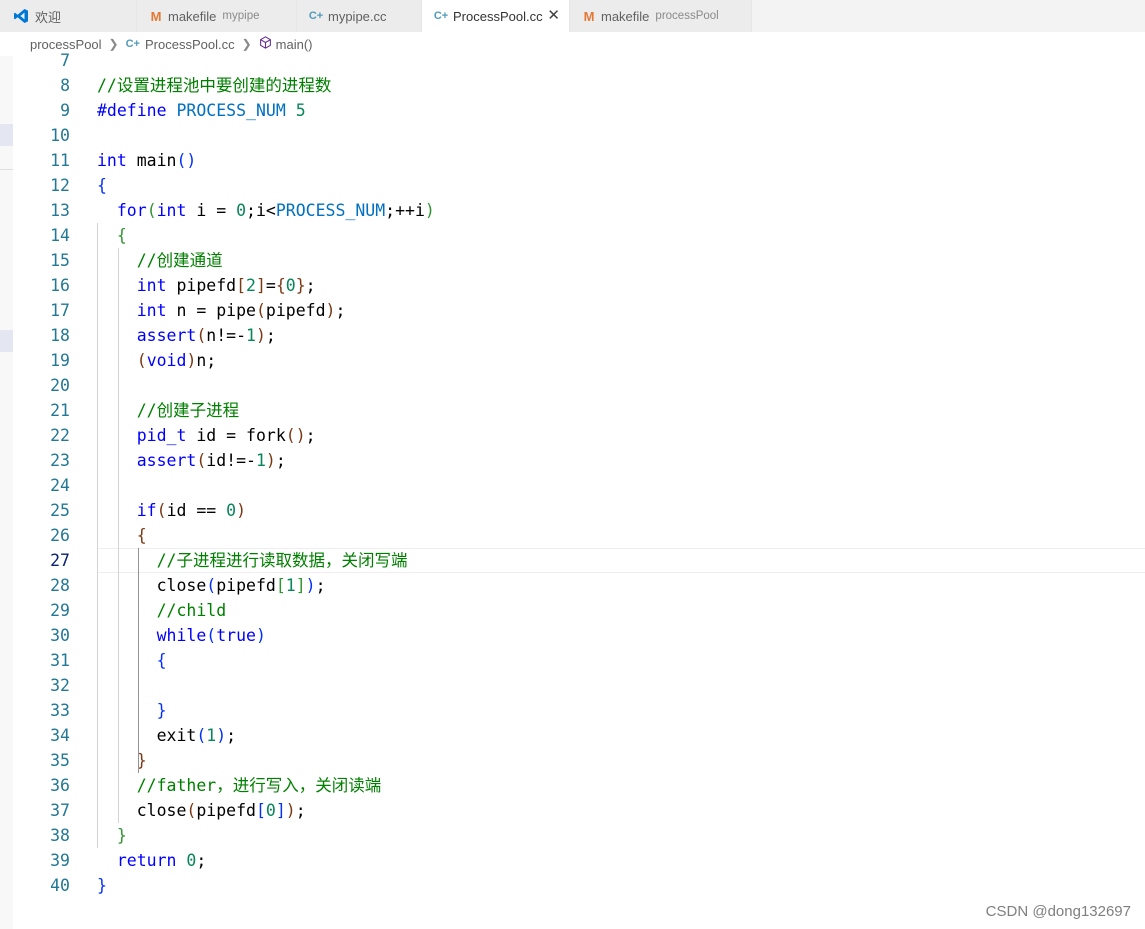 The height and width of the screenshot is (929, 1145). I want to click on line-number: 29, so click(60, 610).